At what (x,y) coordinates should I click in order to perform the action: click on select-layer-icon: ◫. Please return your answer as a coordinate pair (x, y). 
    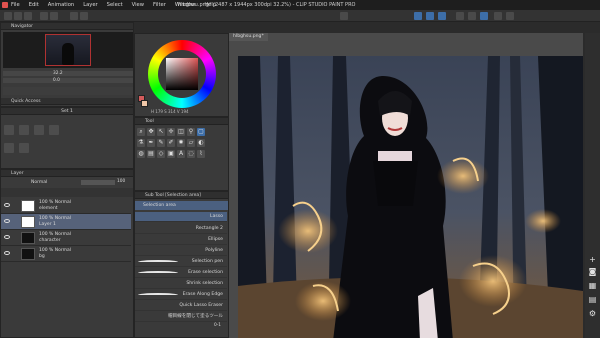
    Looking at the image, I should click on (181, 132).